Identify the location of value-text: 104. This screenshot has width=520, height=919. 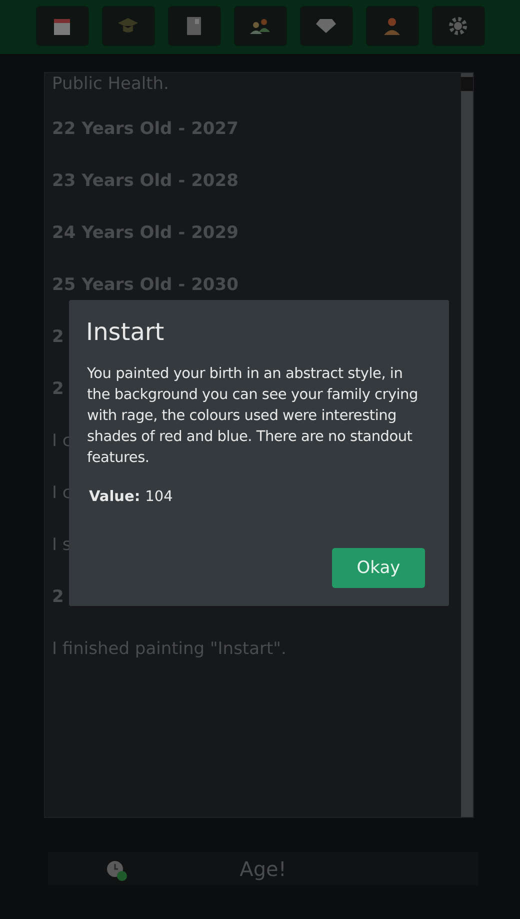
(159, 497).